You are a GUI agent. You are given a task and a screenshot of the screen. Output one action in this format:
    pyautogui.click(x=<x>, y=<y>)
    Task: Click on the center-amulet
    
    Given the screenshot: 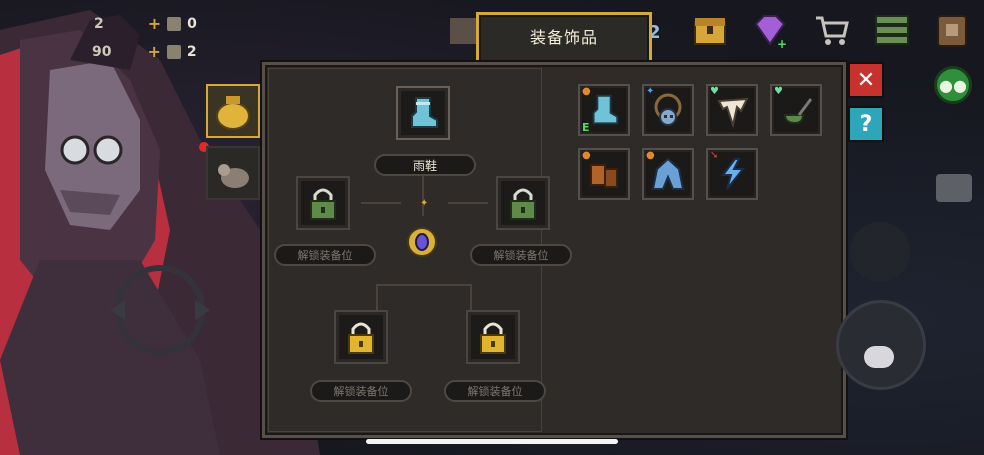 What is the action you would take?
    pyautogui.click(x=422, y=242)
    